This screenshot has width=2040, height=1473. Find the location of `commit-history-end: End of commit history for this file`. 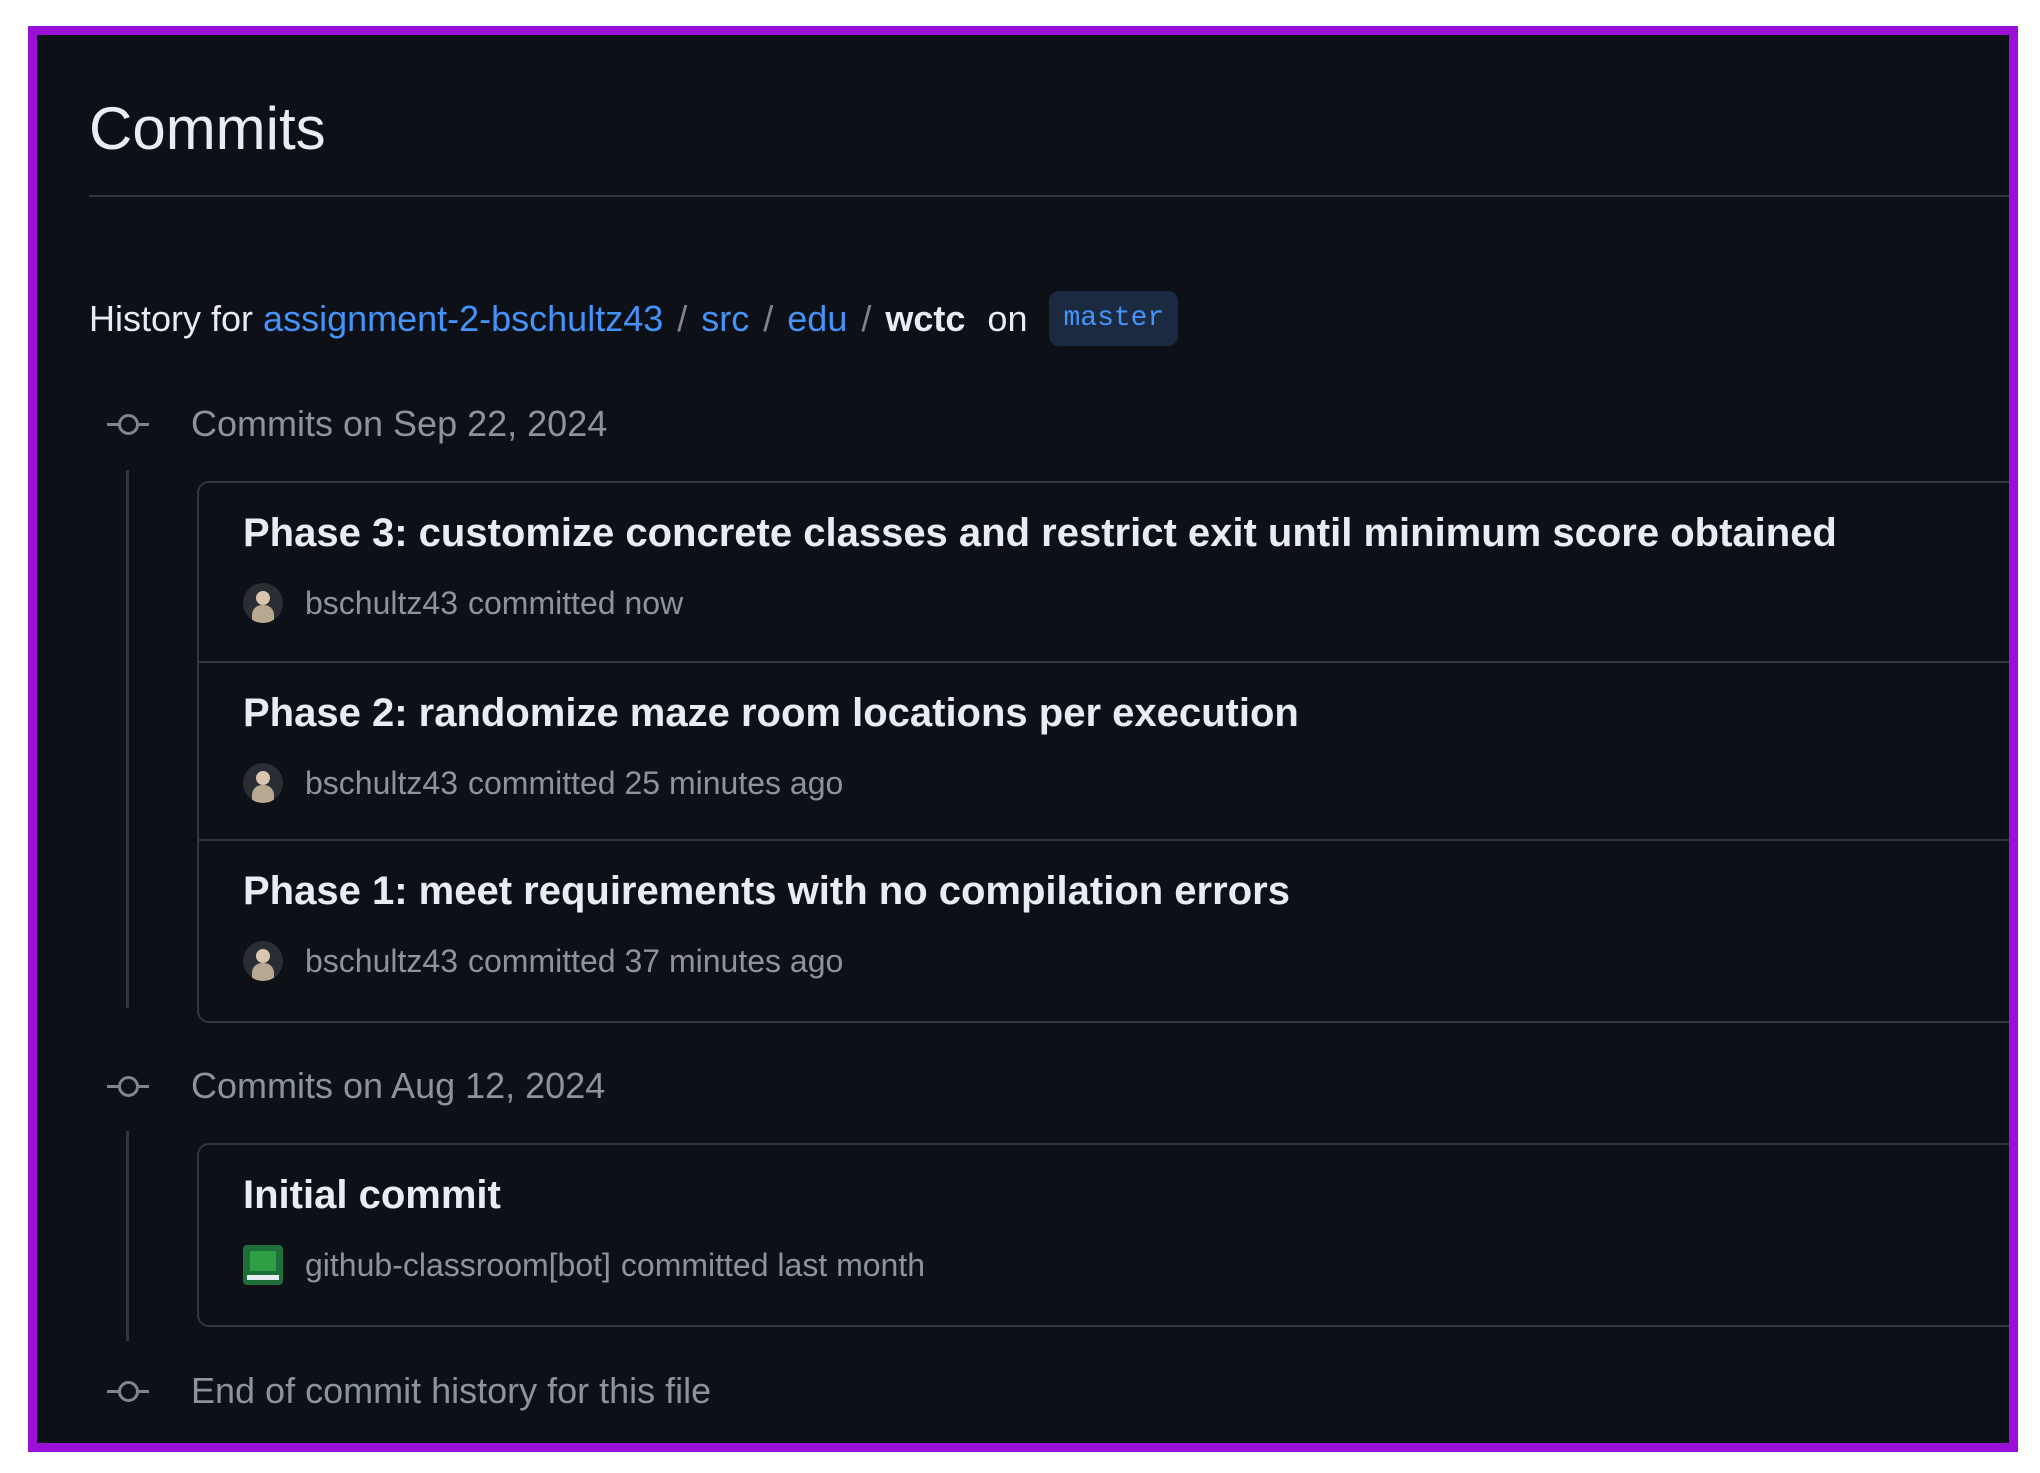

commit-history-end: End of commit history for this file is located at coordinates (409, 1391).